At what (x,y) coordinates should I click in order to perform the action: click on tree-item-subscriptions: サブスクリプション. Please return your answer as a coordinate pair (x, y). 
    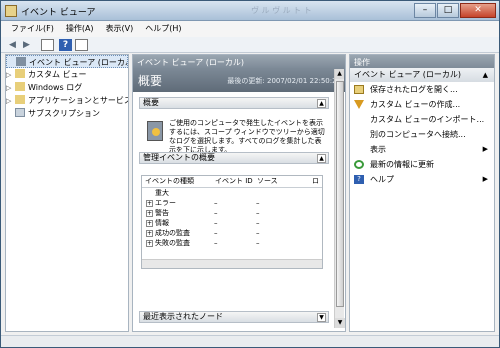
    Looking at the image, I should click on (67, 113).